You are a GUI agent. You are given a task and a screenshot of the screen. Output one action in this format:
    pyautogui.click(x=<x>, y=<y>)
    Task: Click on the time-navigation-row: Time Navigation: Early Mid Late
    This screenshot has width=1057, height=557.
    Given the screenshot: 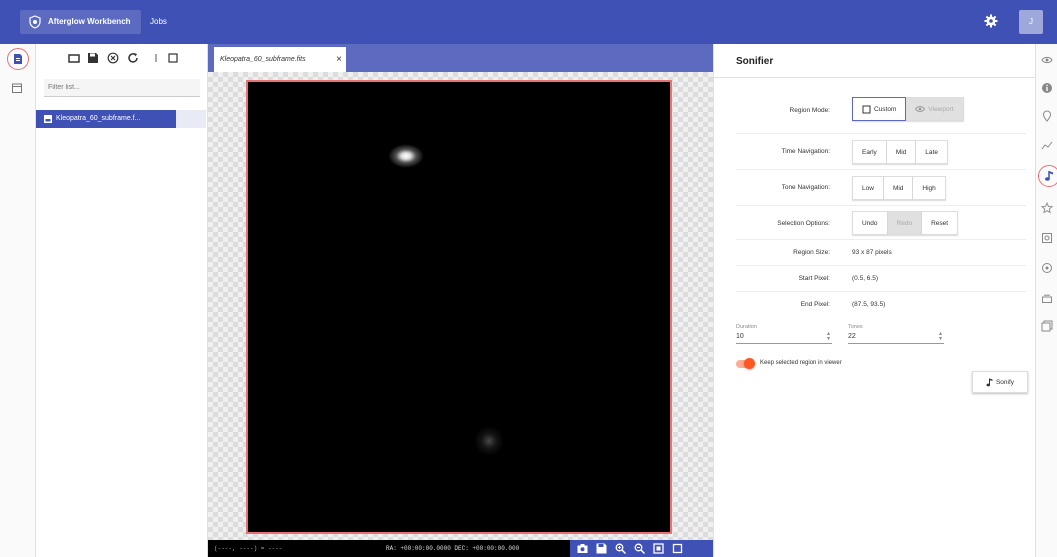 What is the action you would take?
    pyautogui.click(x=881, y=152)
    